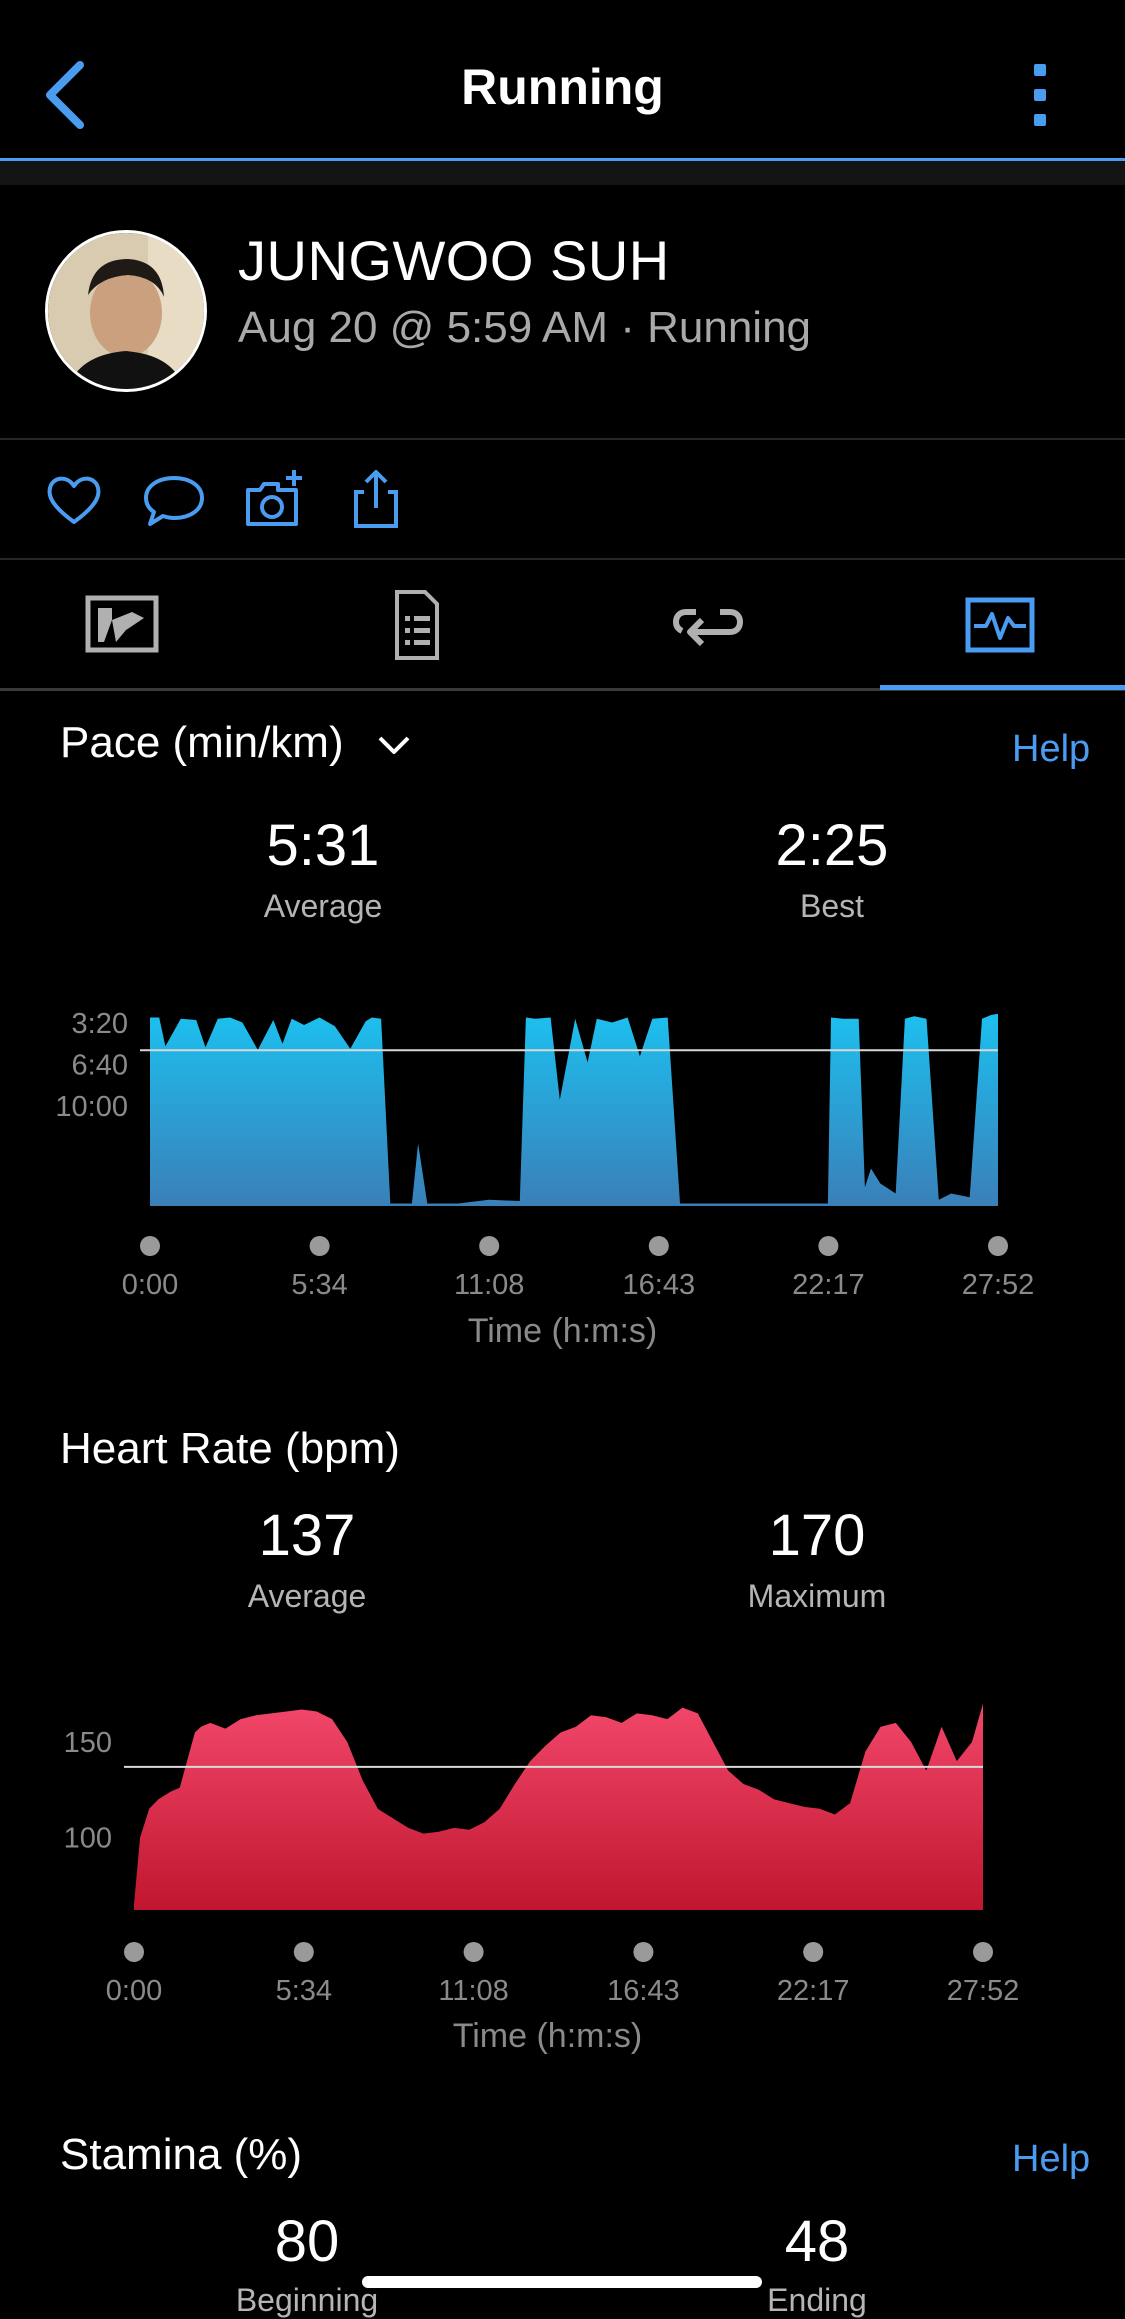 The image size is (1125, 2319). Describe the element at coordinates (547, 2036) in the screenshot. I see `heart-x-axis-title: Time (h:m:s)` at that location.